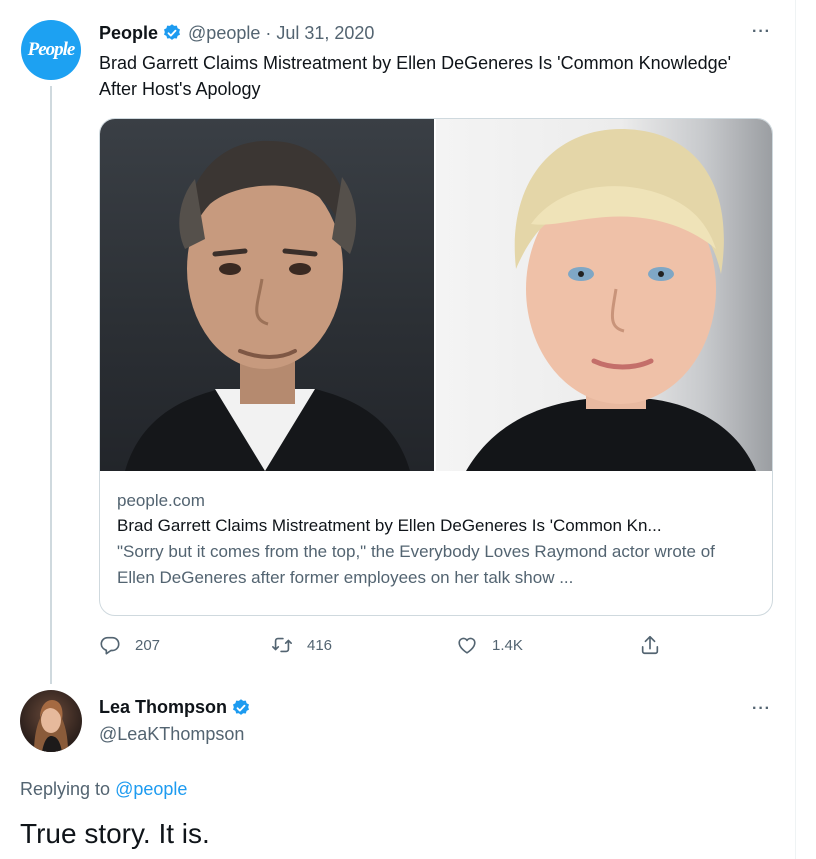 This screenshot has height=859, width=816. I want to click on replying-prefix: Replying to, so click(65, 789).